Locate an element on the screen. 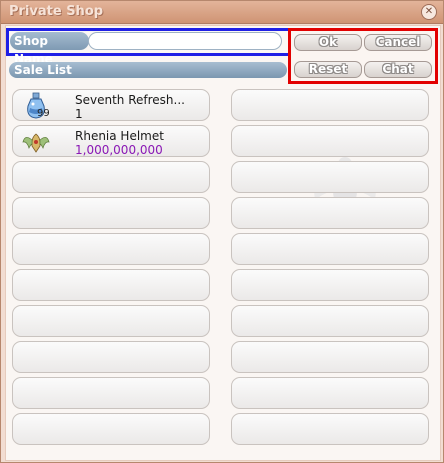 The height and width of the screenshot is (463, 444). window-title: Private Shop is located at coordinates (56, 11).